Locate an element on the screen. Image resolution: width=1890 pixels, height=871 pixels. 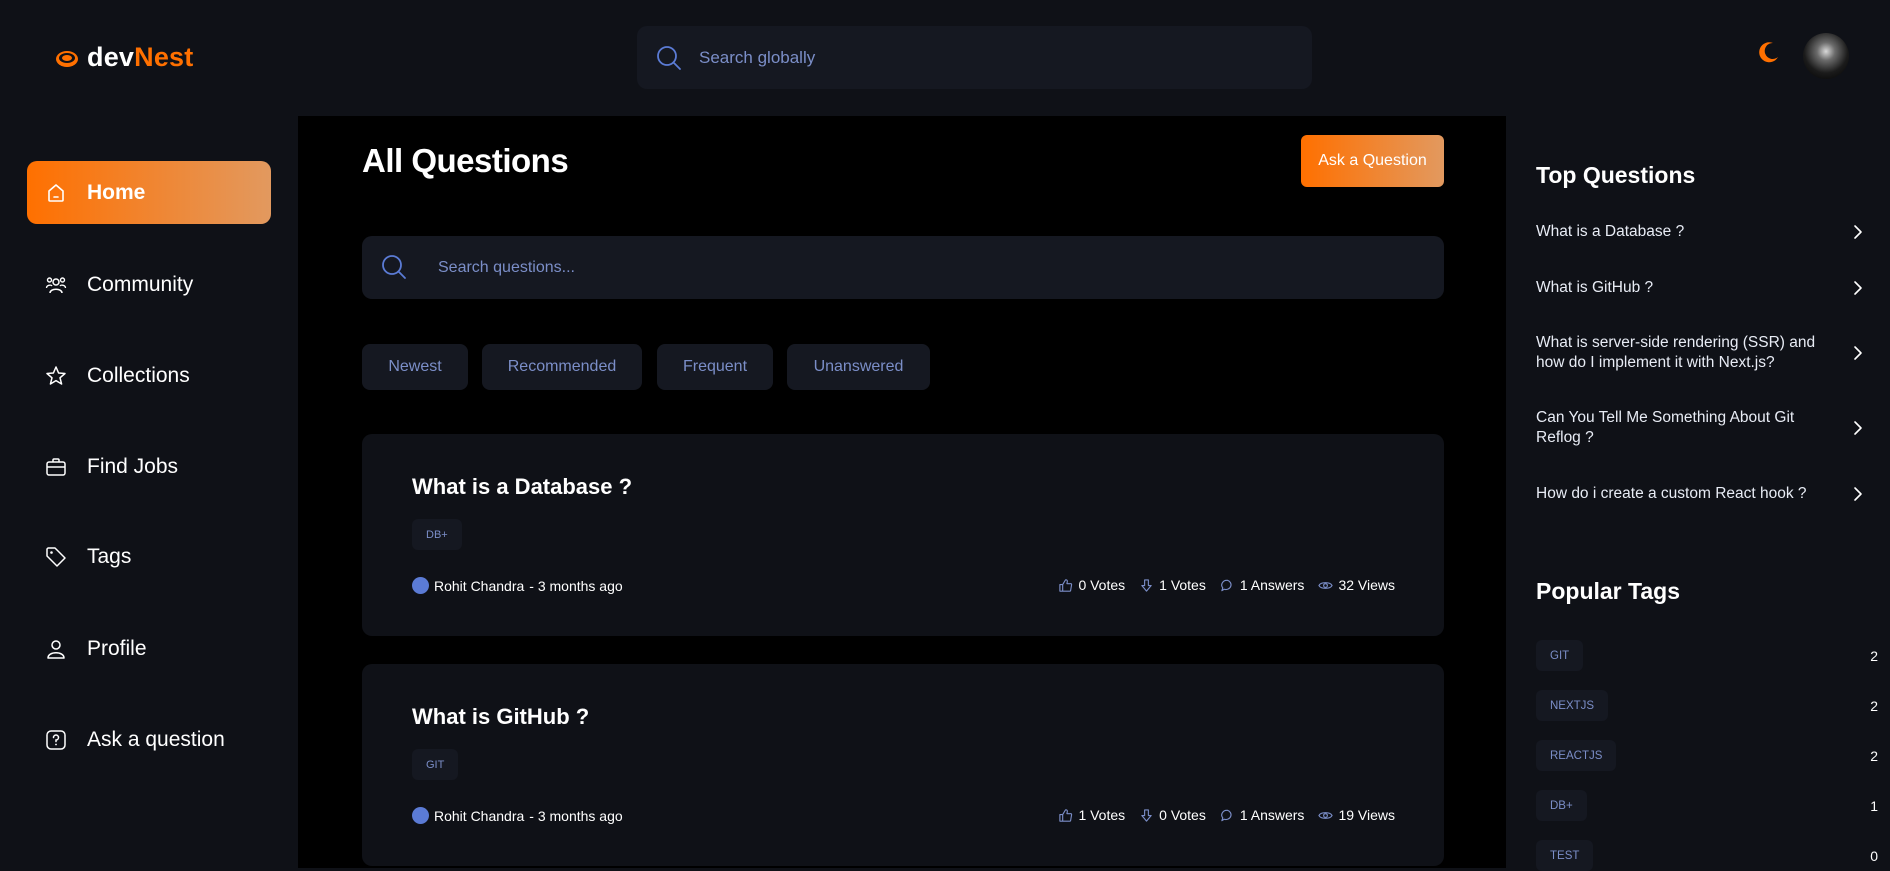
user-avatar is located at coordinates (1826, 56).